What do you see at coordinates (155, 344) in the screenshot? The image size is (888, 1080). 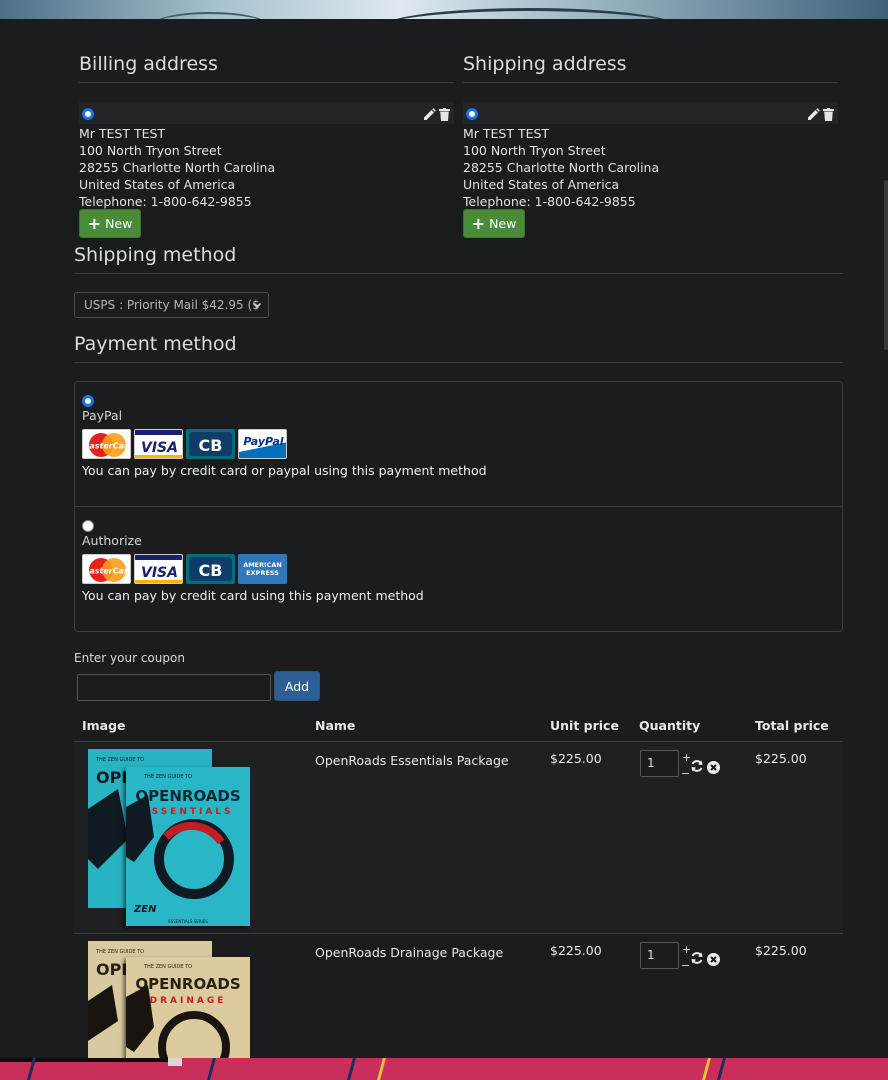 I see `payment-method-title: Payment method` at bounding box center [155, 344].